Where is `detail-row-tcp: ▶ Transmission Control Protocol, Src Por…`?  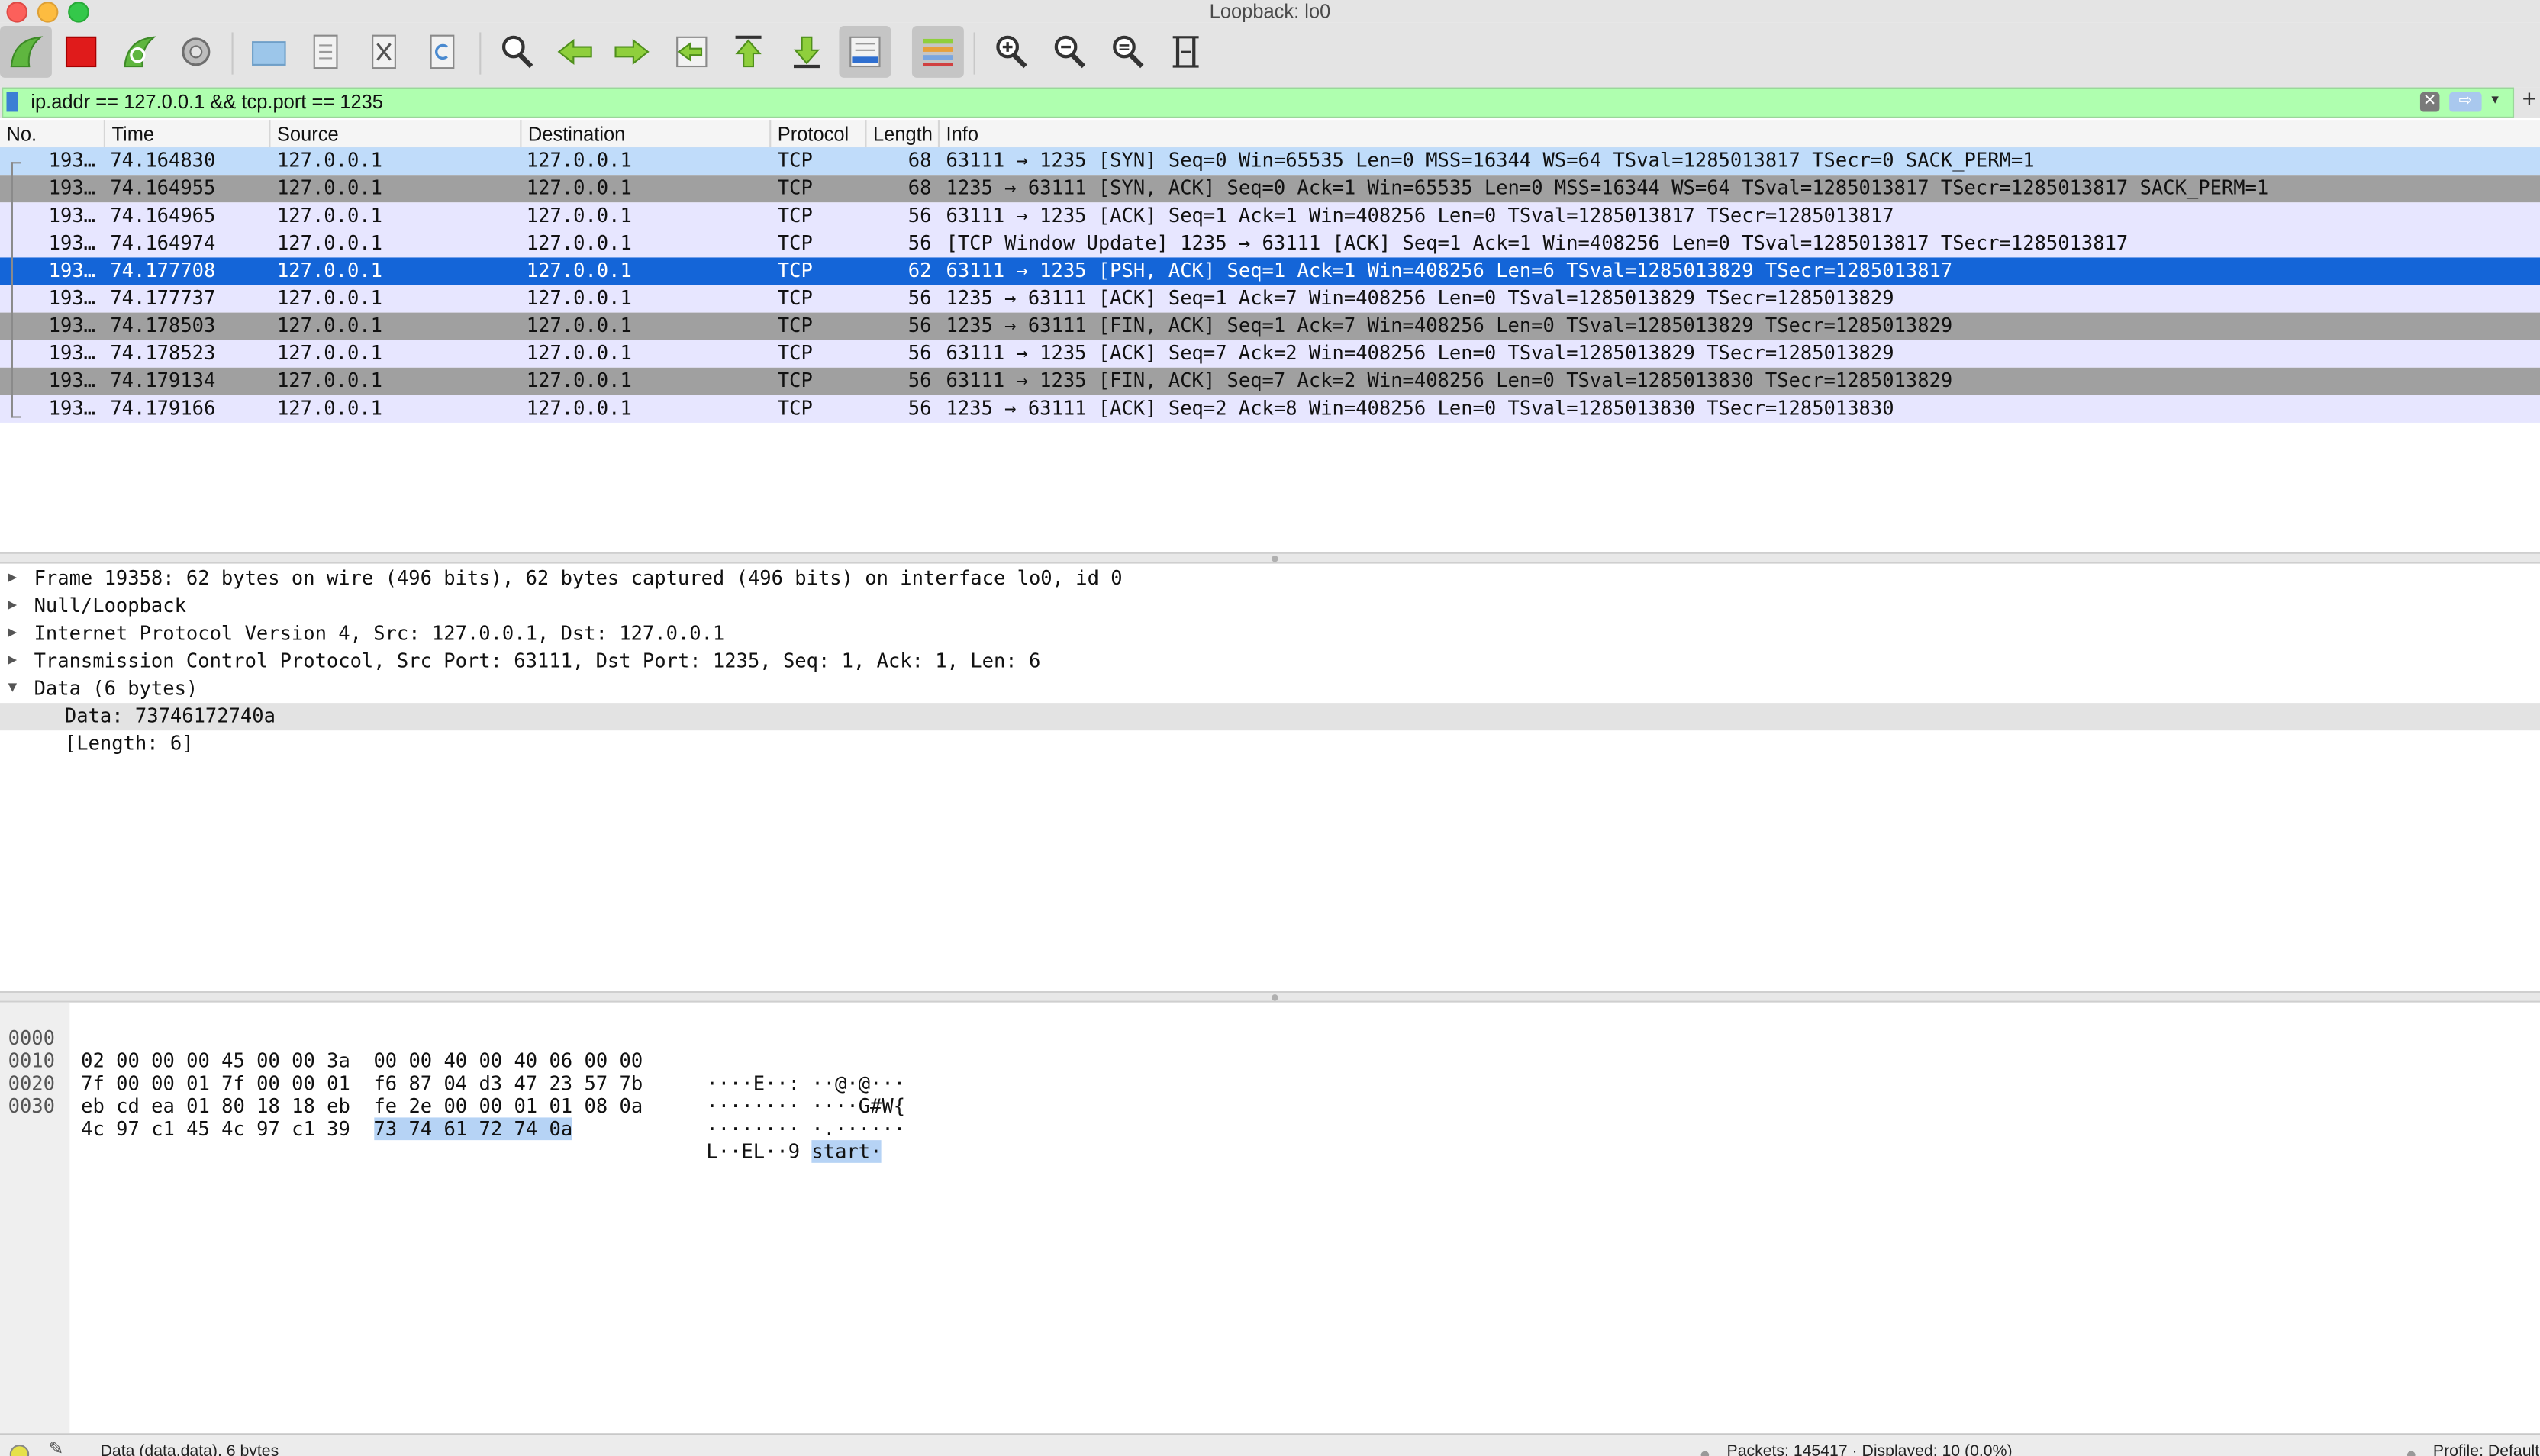
detail-row-tcp: ▶ Transmission Control Protocol, Src Por… is located at coordinates (1270, 661).